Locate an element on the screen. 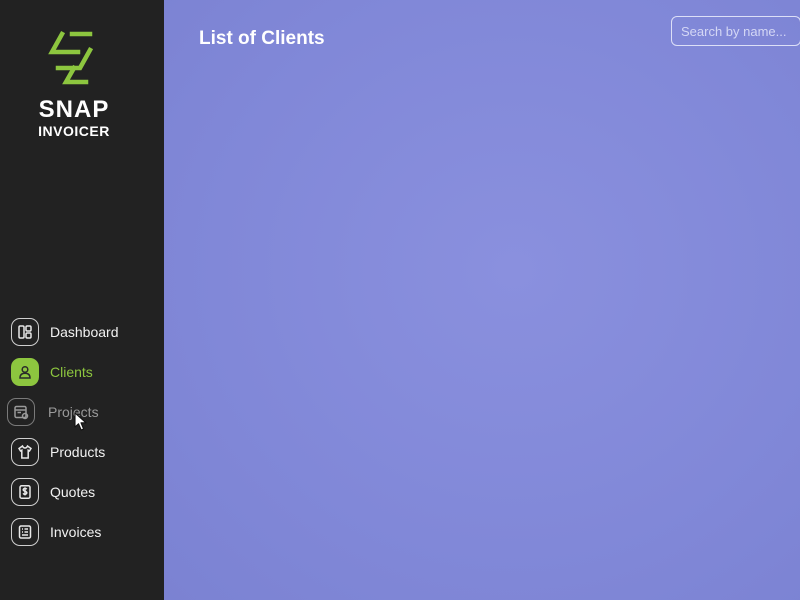 The image size is (800, 600). sidebar-item-label: Clients is located at coordinates (71, 372).